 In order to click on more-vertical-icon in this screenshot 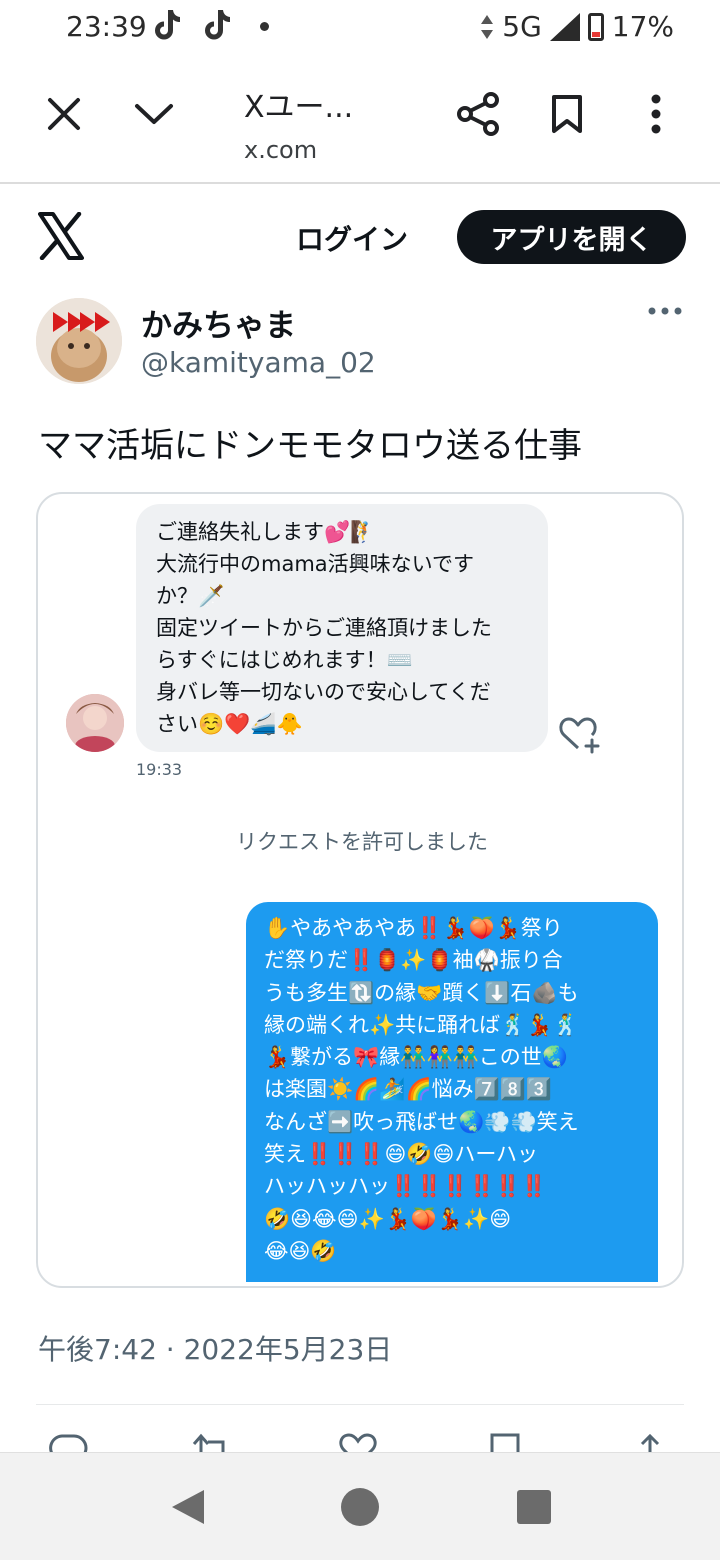, I will do `click(656, 114)`.